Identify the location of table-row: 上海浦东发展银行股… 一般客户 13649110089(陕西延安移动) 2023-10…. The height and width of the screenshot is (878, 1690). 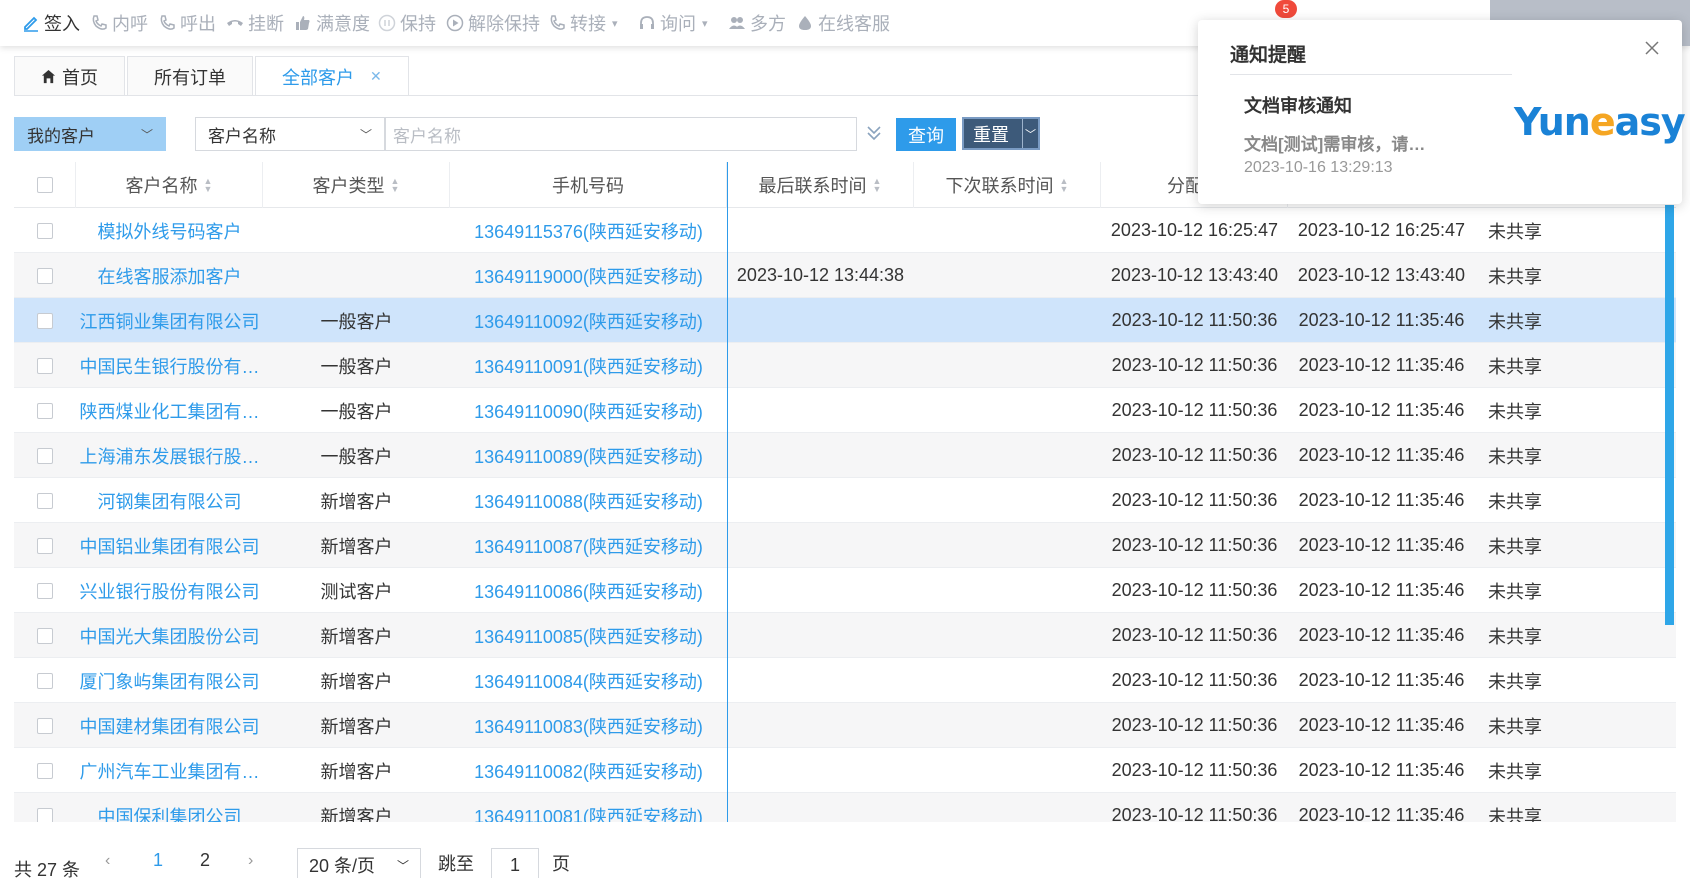
(845, 455).